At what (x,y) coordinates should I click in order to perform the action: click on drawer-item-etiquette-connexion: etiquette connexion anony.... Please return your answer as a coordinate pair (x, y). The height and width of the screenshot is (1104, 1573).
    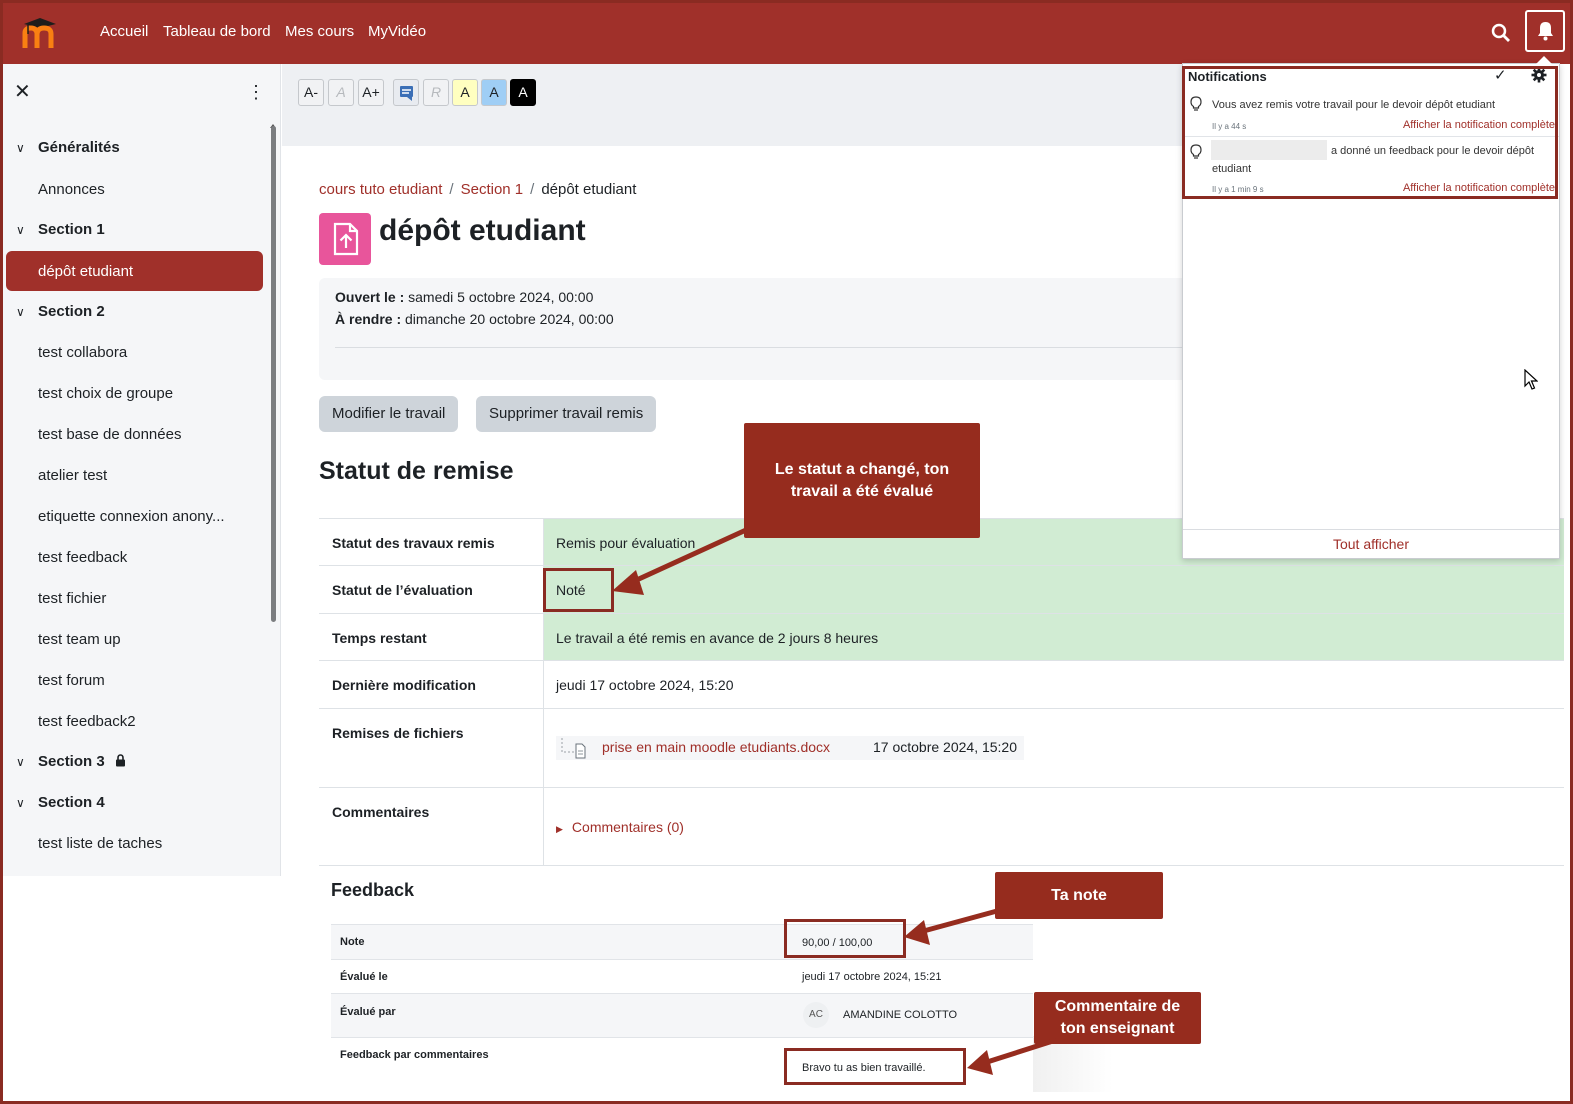
    Looking at the image, I should click on (131, 516).